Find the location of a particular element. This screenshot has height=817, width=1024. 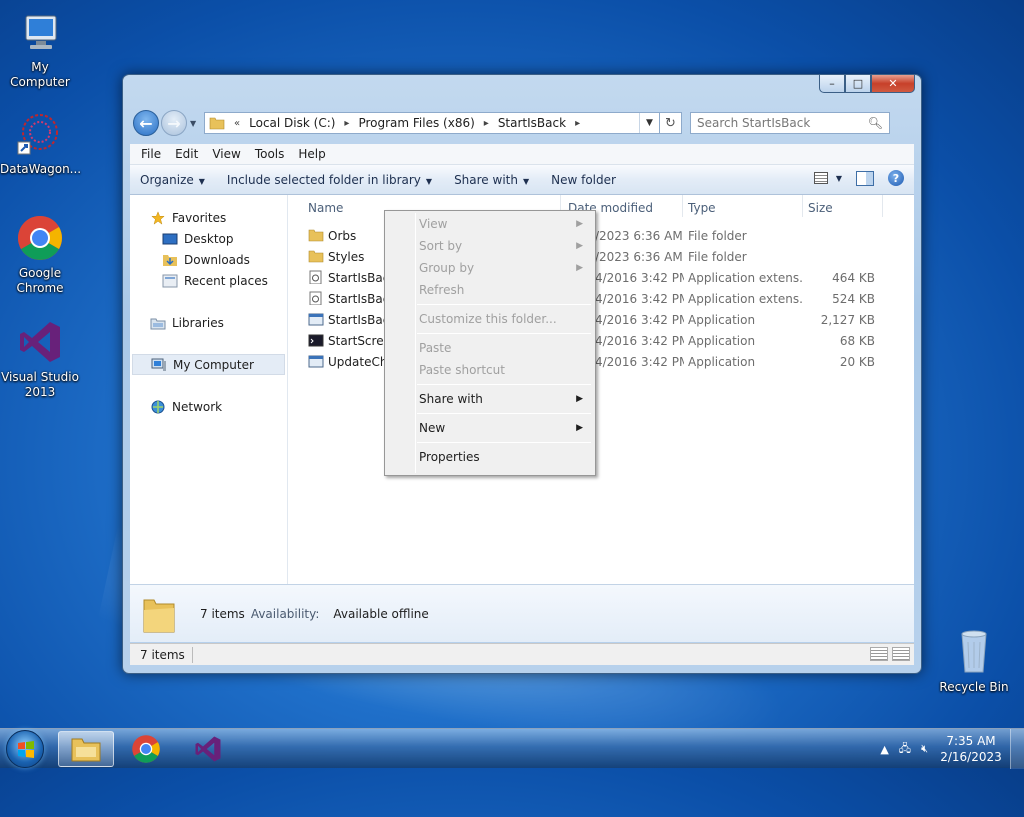

taskbar-explorer is located at coordinates (86, 749).